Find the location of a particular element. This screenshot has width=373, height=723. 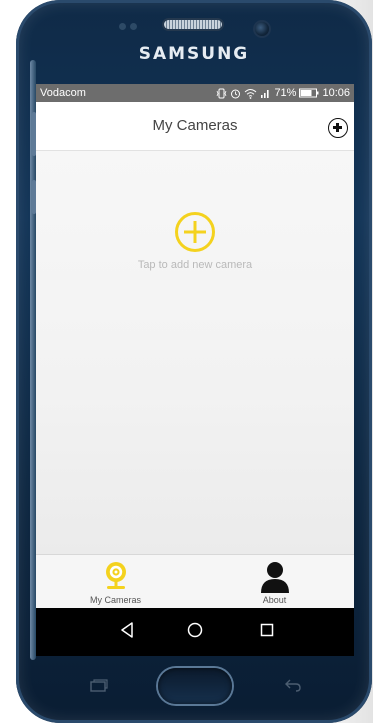

nav-back-button is located at coordinates (127, 632).